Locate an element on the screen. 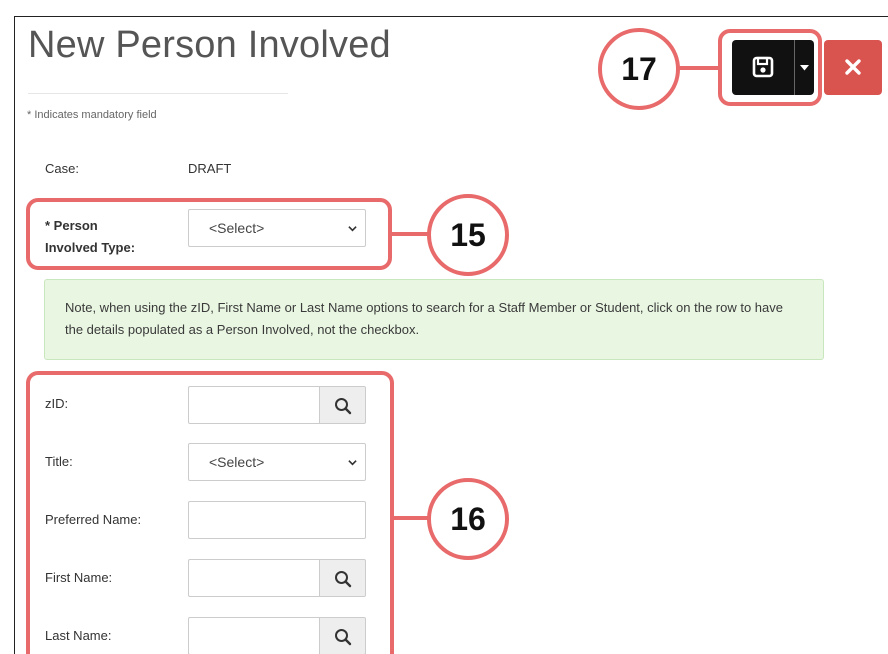 The width and height of the screenshot is (888, 654). annotation-callout-15: 15 is located at coordinates (468, 235).